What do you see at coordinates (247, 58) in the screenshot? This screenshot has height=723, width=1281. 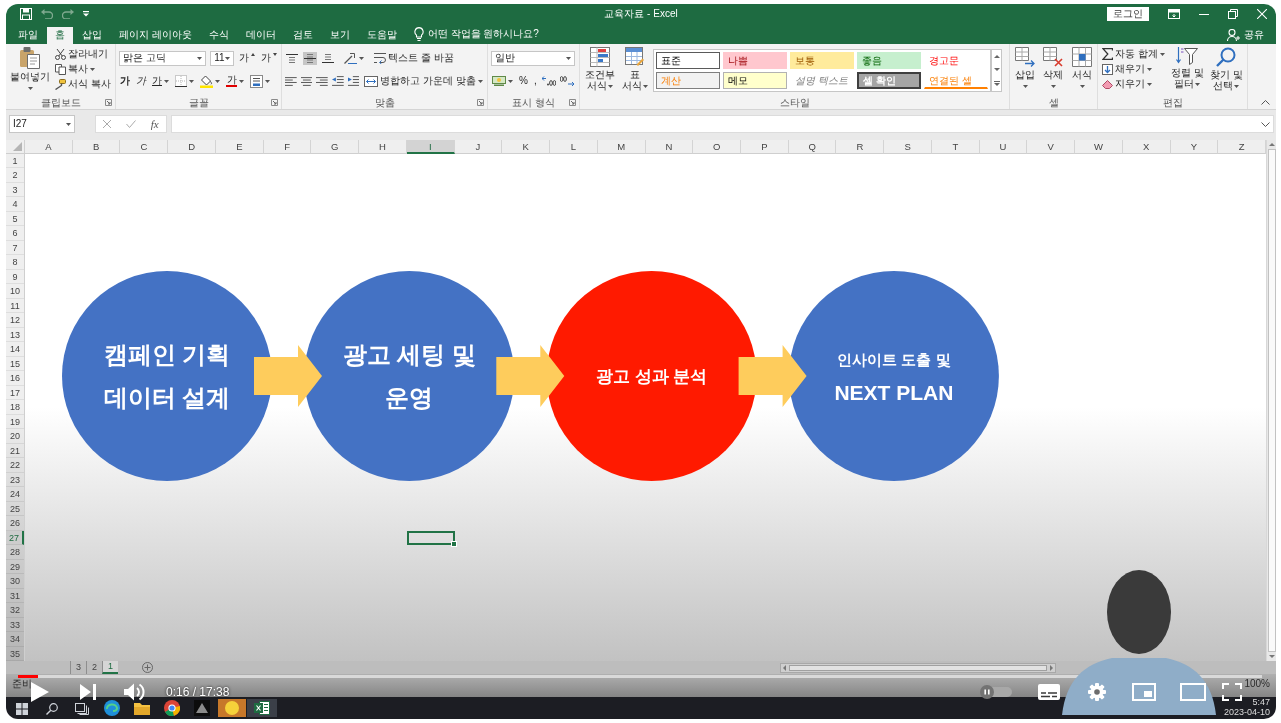 I see `grow-font-button: 가` at bounding box center [247, 58].